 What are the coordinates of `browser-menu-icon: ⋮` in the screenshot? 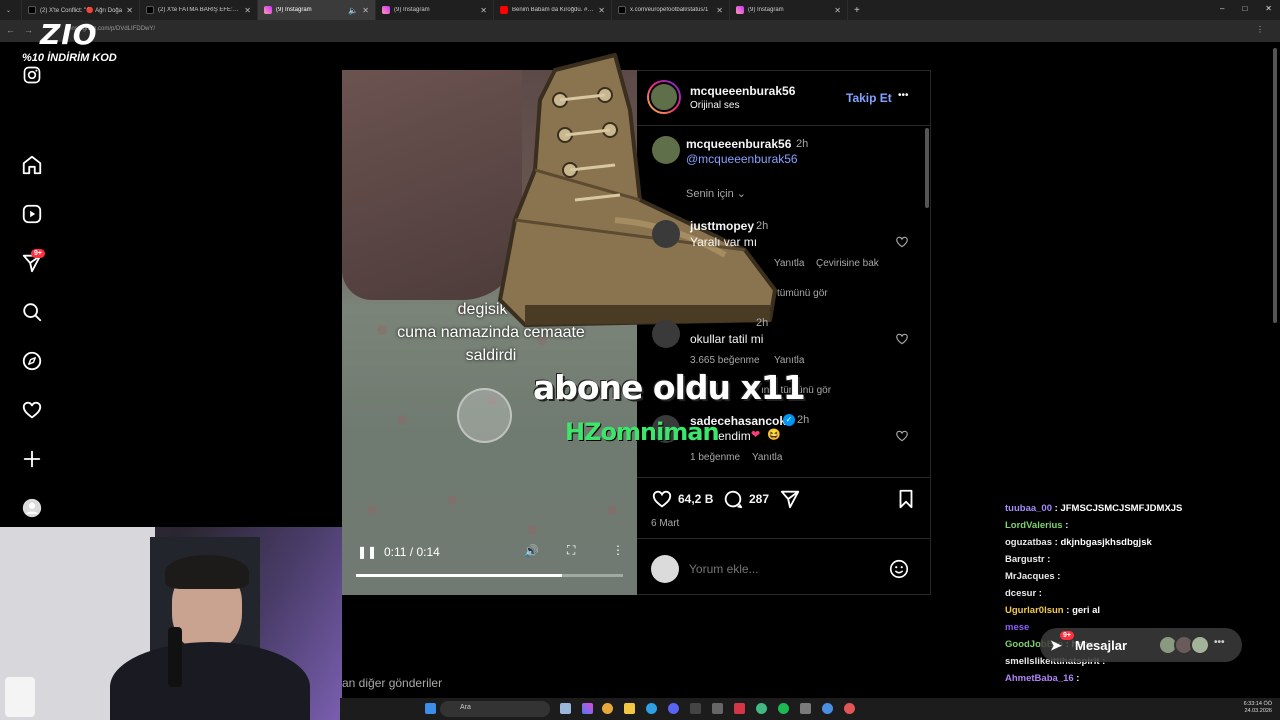 It's located at (1260, 29).